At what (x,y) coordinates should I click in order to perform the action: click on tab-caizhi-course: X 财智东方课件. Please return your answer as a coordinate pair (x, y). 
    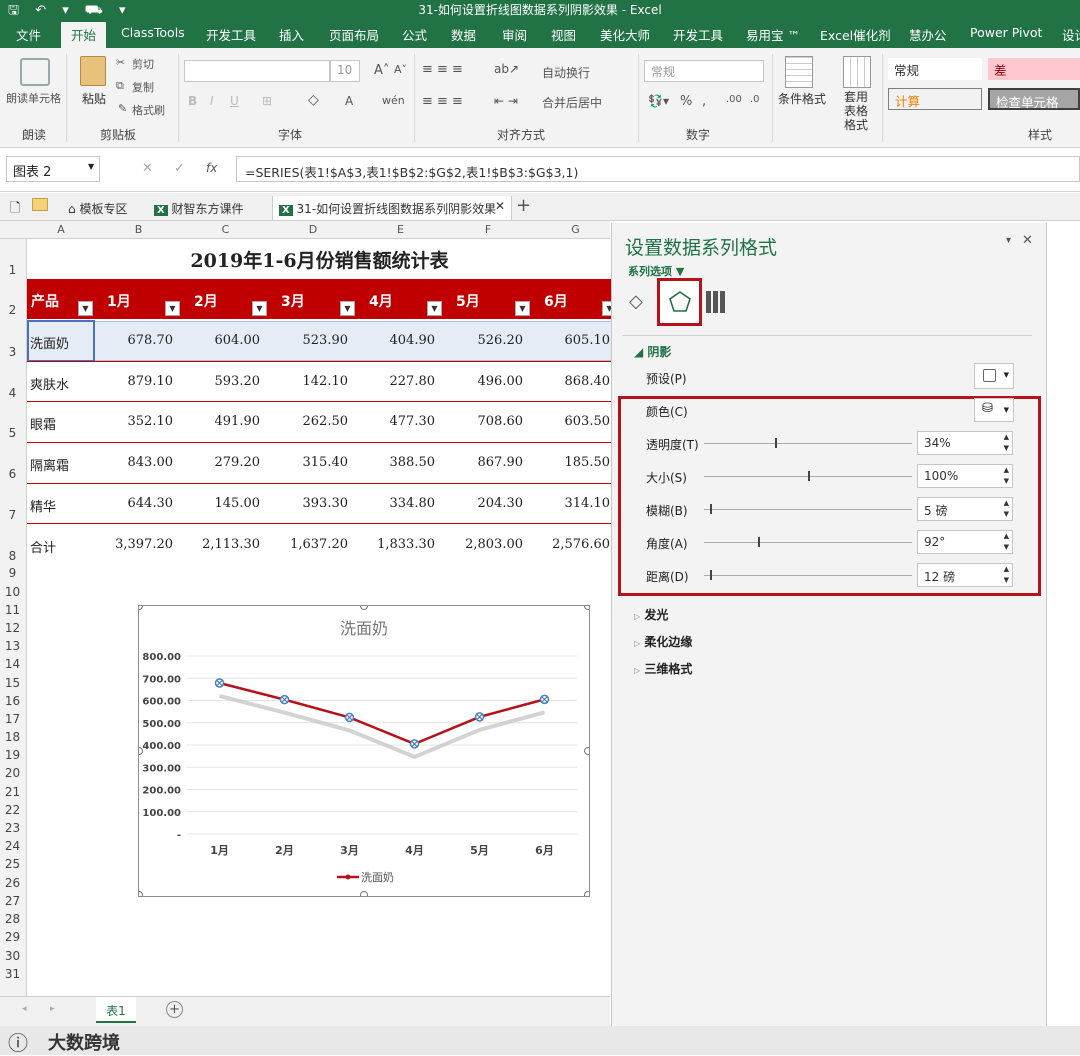
    Looking at the image, I should click on (199, 208).